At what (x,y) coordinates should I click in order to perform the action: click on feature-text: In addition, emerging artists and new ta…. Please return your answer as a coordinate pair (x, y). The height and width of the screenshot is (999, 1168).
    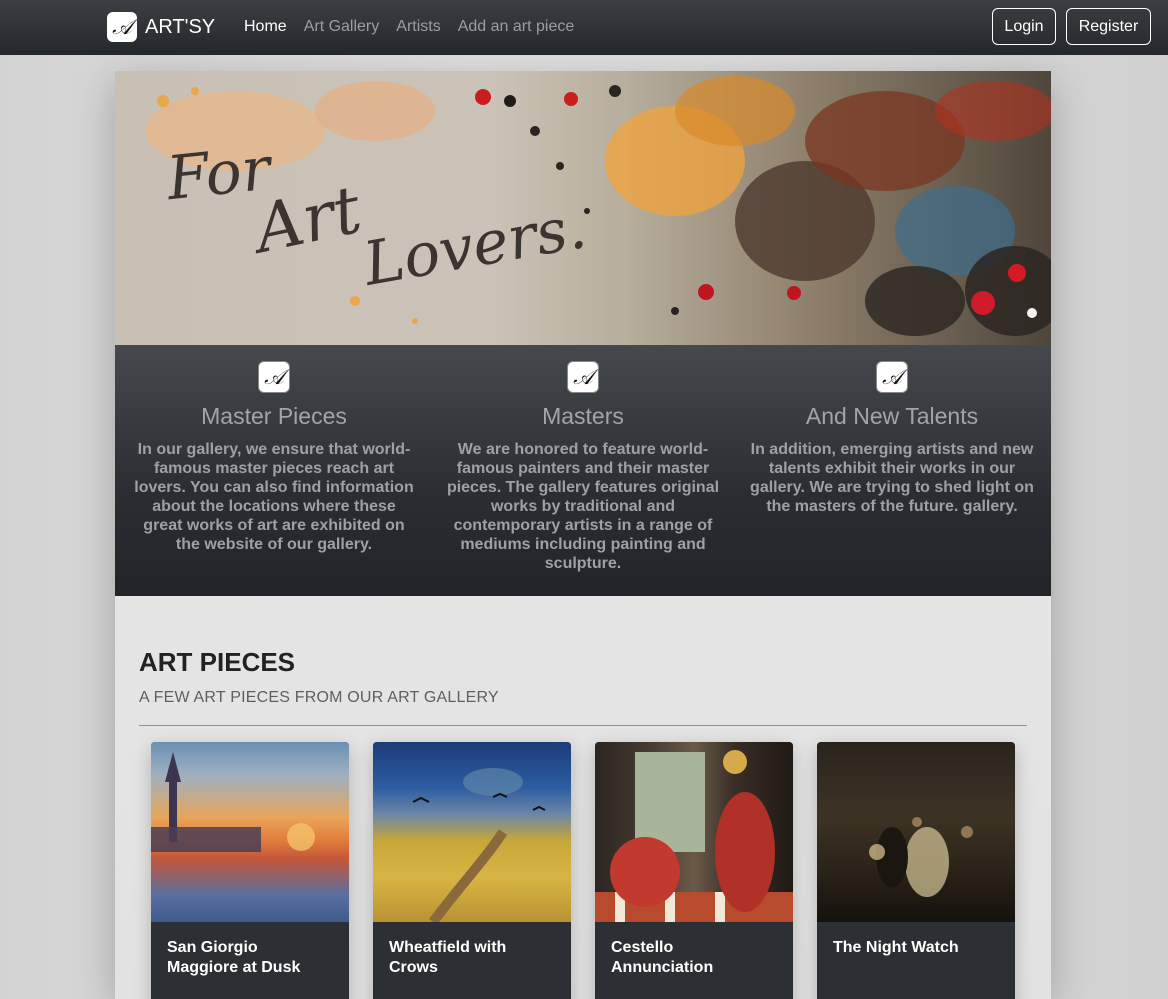
    Looking at the image, I should click on (892, 478).